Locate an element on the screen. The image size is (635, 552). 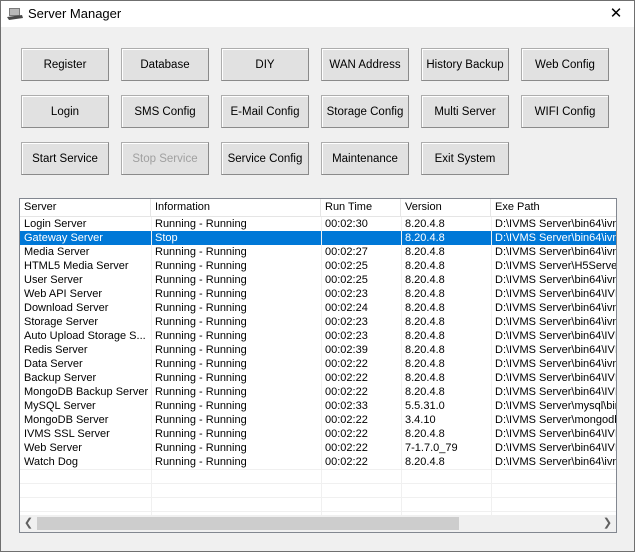
cell-version: 5.5.31.0 is located at coordinates (425, 406).